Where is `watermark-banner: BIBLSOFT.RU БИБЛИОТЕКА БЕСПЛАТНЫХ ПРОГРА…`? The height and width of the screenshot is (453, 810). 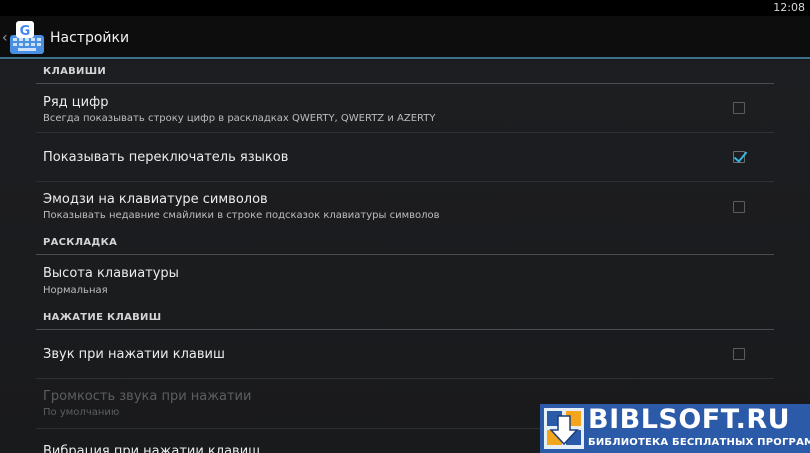 watermark-banner: BIBLSOFT.RU БИБЛИОТЕКА БЕСПЛАТНЫХ ПРОГРА… is located at coordinates (675, 428).